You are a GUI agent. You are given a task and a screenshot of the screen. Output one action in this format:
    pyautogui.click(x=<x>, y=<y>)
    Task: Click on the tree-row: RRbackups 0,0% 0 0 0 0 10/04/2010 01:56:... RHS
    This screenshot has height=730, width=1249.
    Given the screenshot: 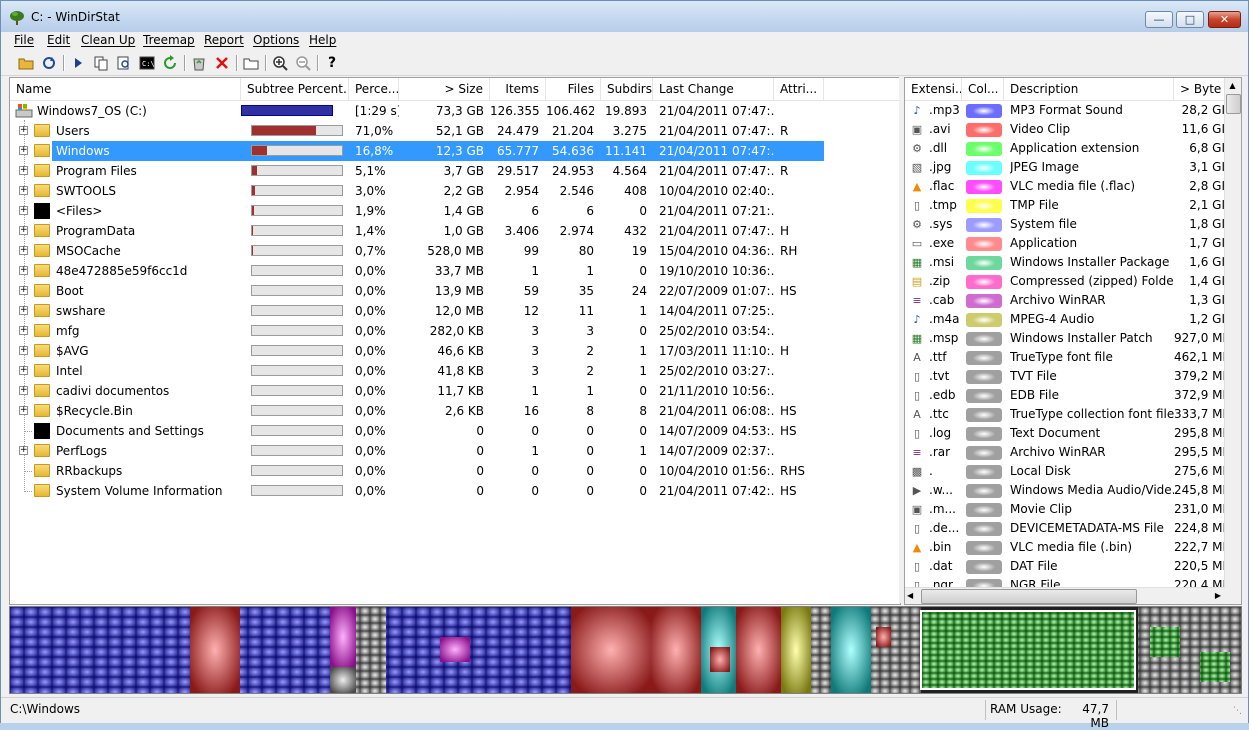 What is the action you would take?
    pyautogui.click(x=455, y=471)
    